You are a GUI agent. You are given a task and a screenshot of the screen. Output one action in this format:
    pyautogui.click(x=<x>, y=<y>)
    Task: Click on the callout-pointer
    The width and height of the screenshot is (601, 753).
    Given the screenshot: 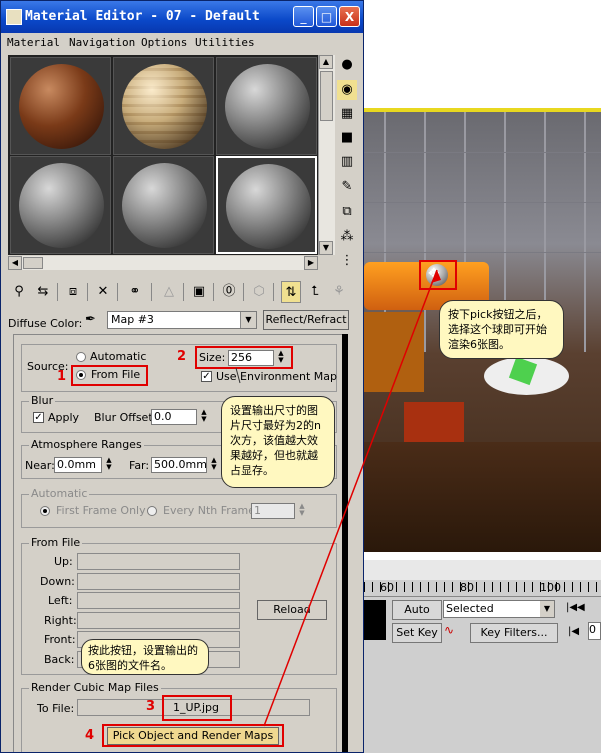 What is the action you would take?
    pyautogui.click(x=238, y=375)
    